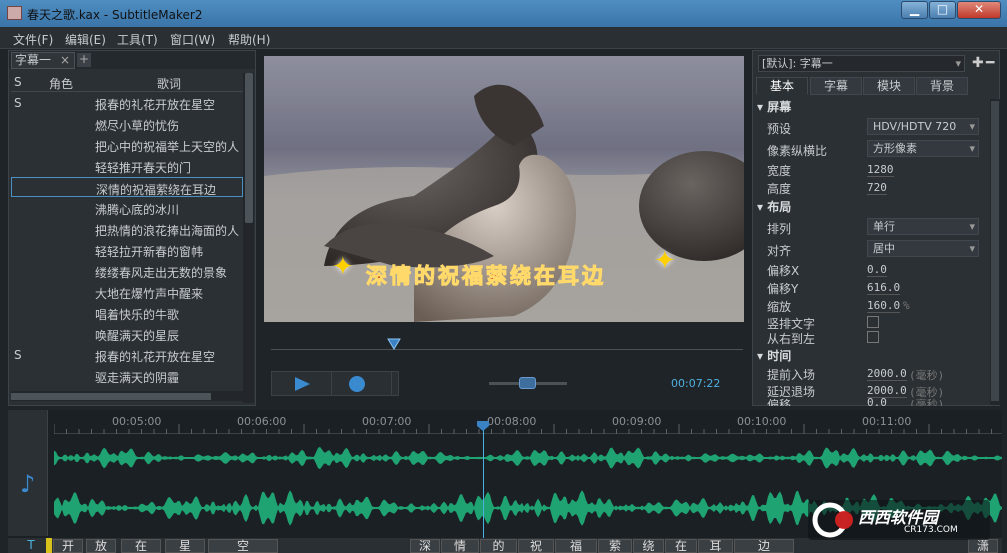 Image resolution: width=1007 pixels, height=553 pixels. Describe the element at coordinates (648, 546) in the screenshot. I see `subtitle-cue: 绕` at that location.